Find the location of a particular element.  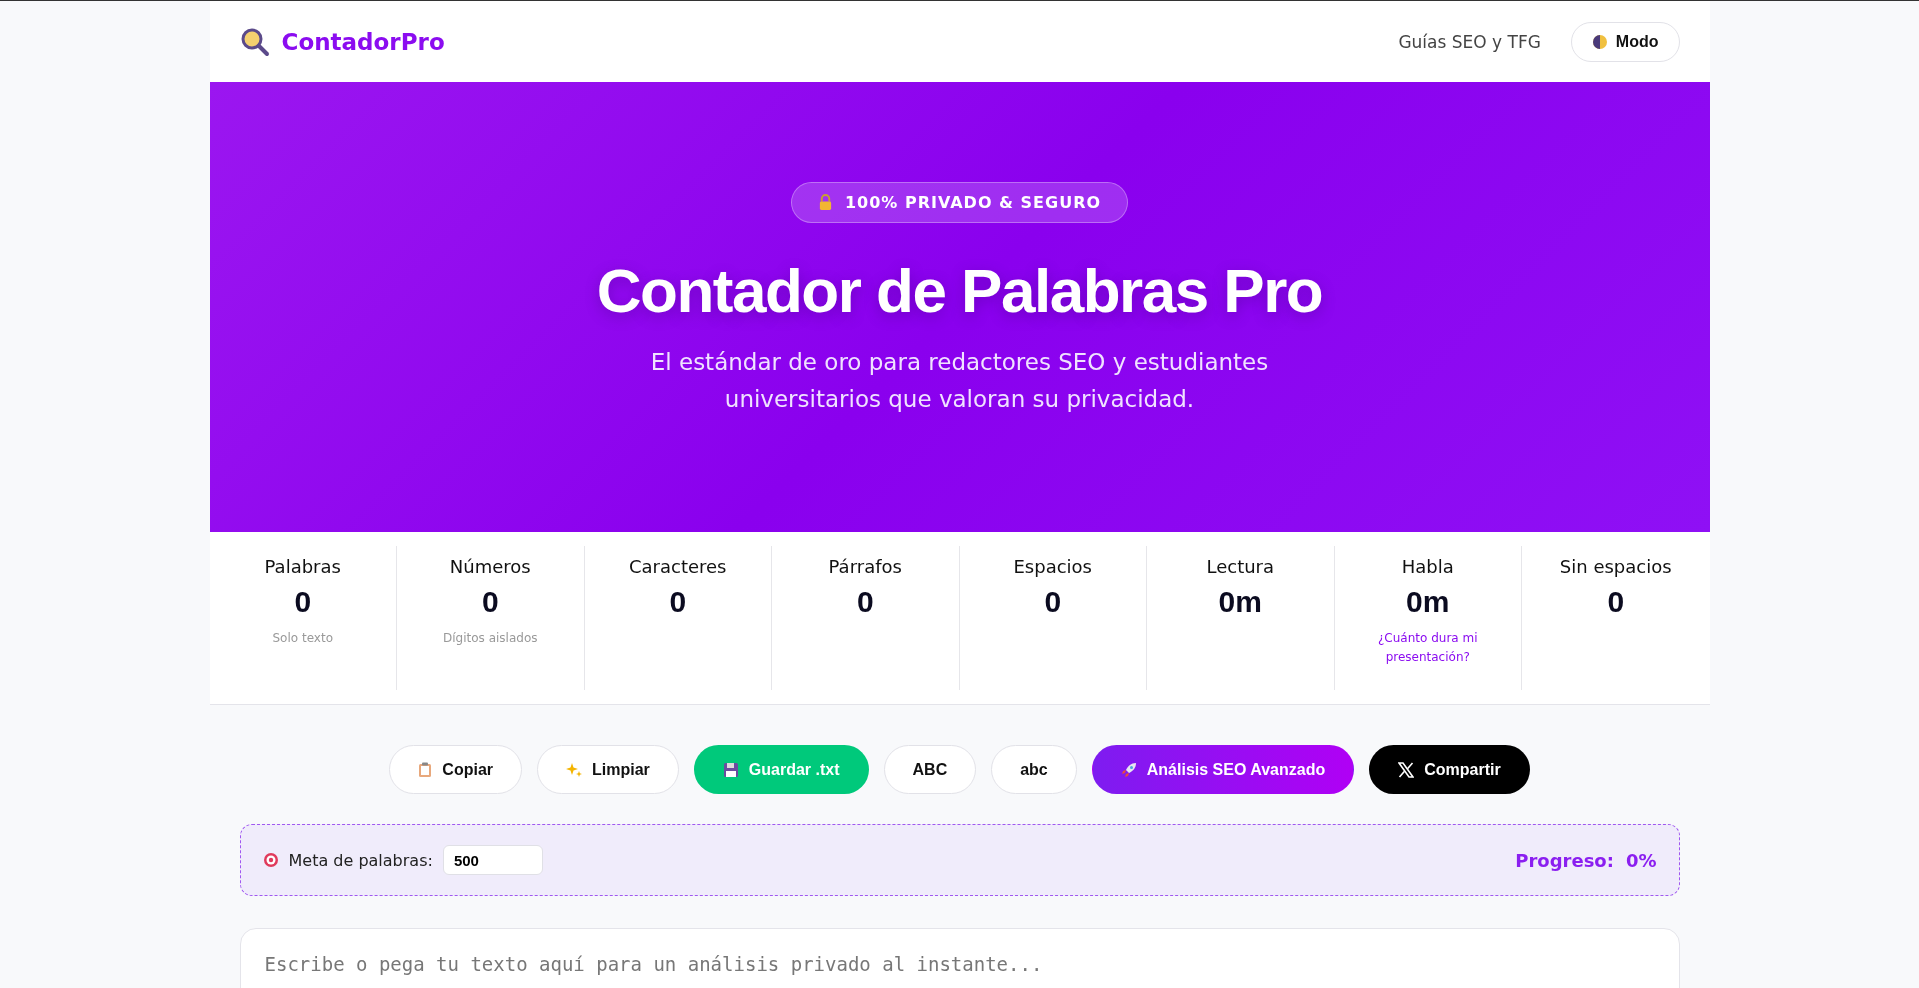

lock-icon is located at coordinates (825, 202).